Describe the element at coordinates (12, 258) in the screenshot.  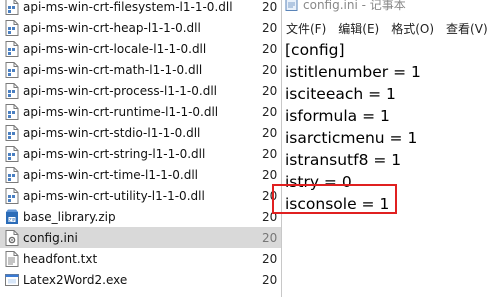
I see `text-file-icon` at that location.